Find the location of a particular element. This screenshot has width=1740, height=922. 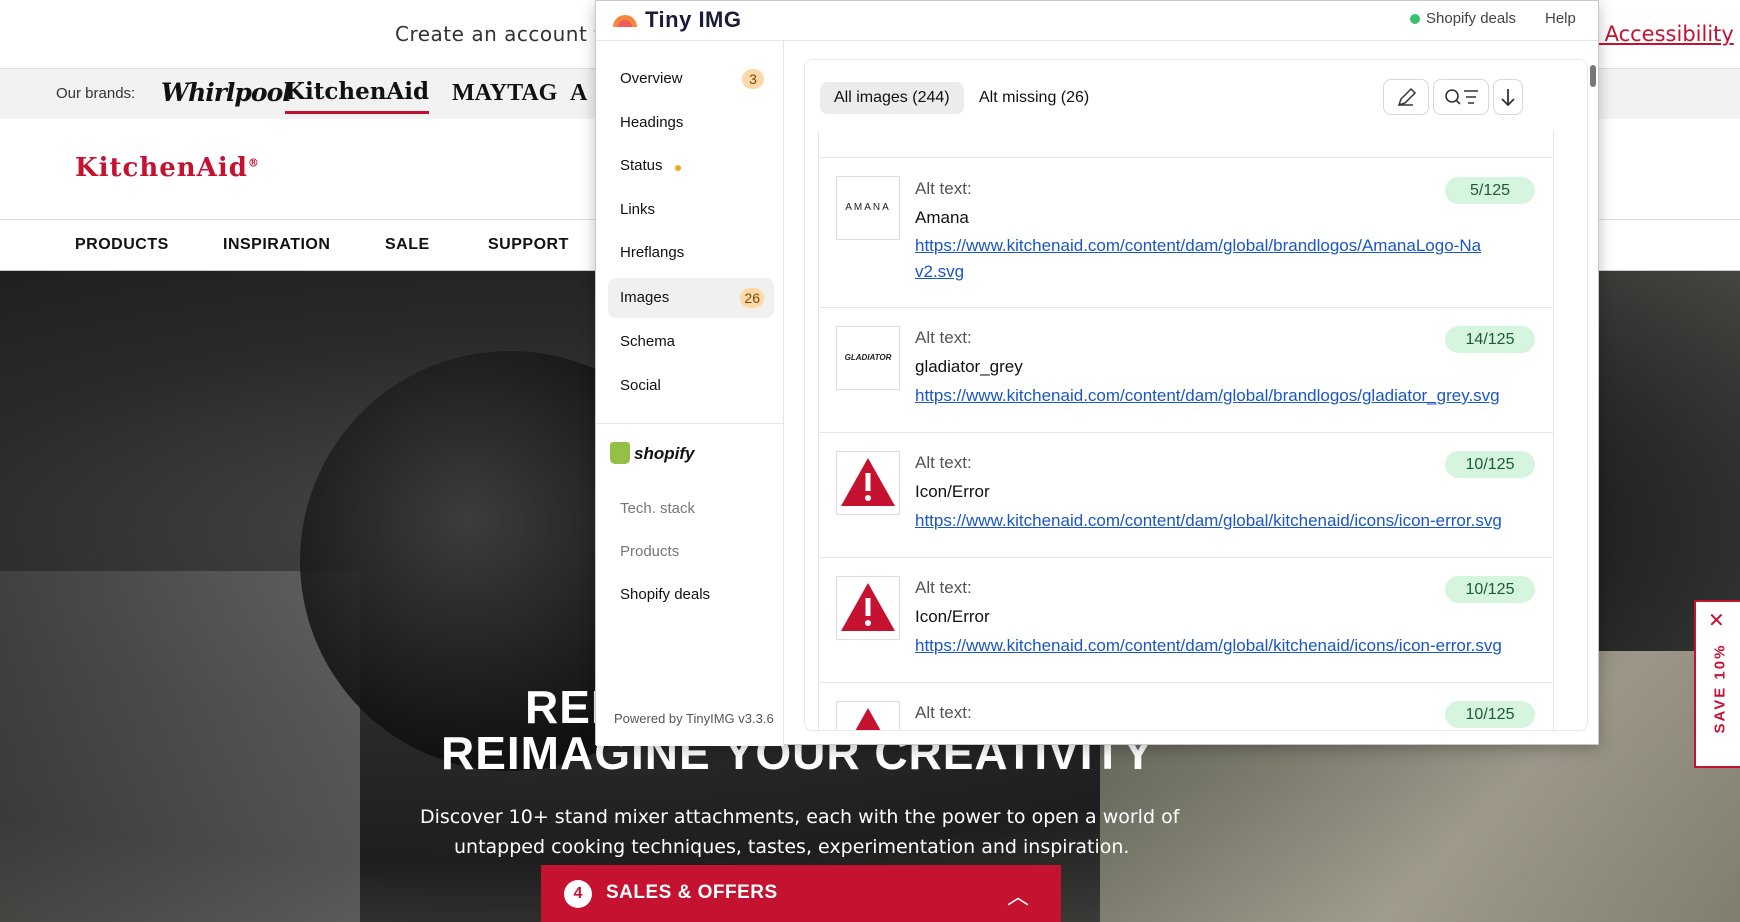

nav-inspiration: INSPIRATION is located at coordinates (276, 245).